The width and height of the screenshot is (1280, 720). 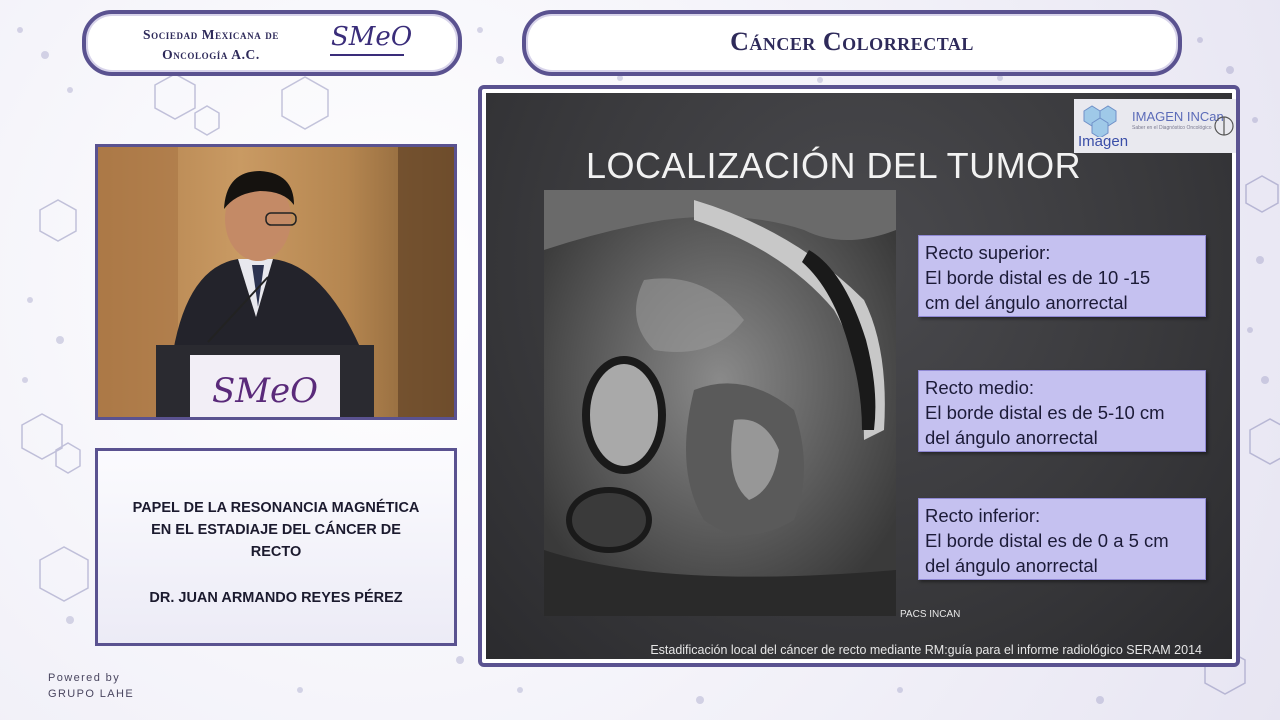 I want to click on speaker-video: SMeO, so click(x=276, y=282).